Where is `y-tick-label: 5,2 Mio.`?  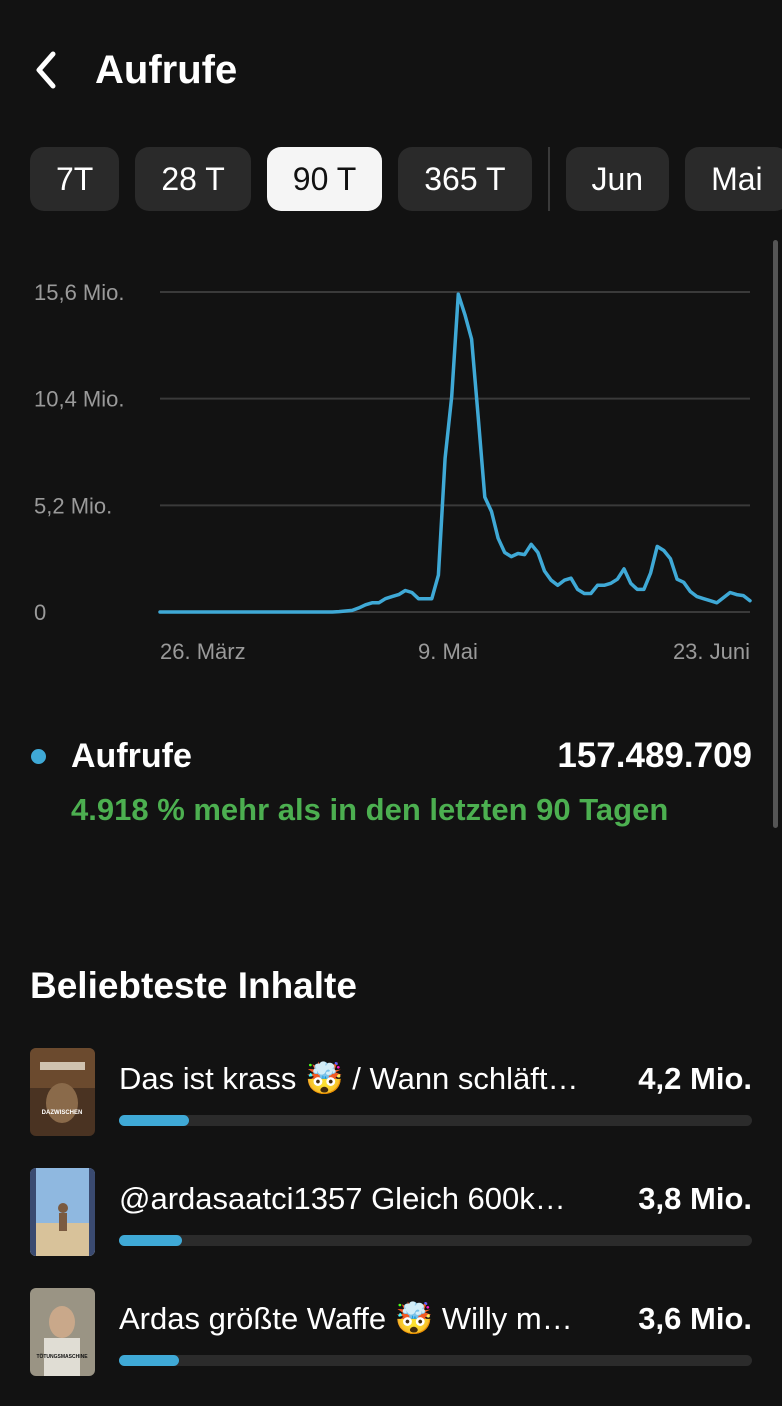
y-tick-label: 5,2 Mio. is located at coordinates (73, 505).